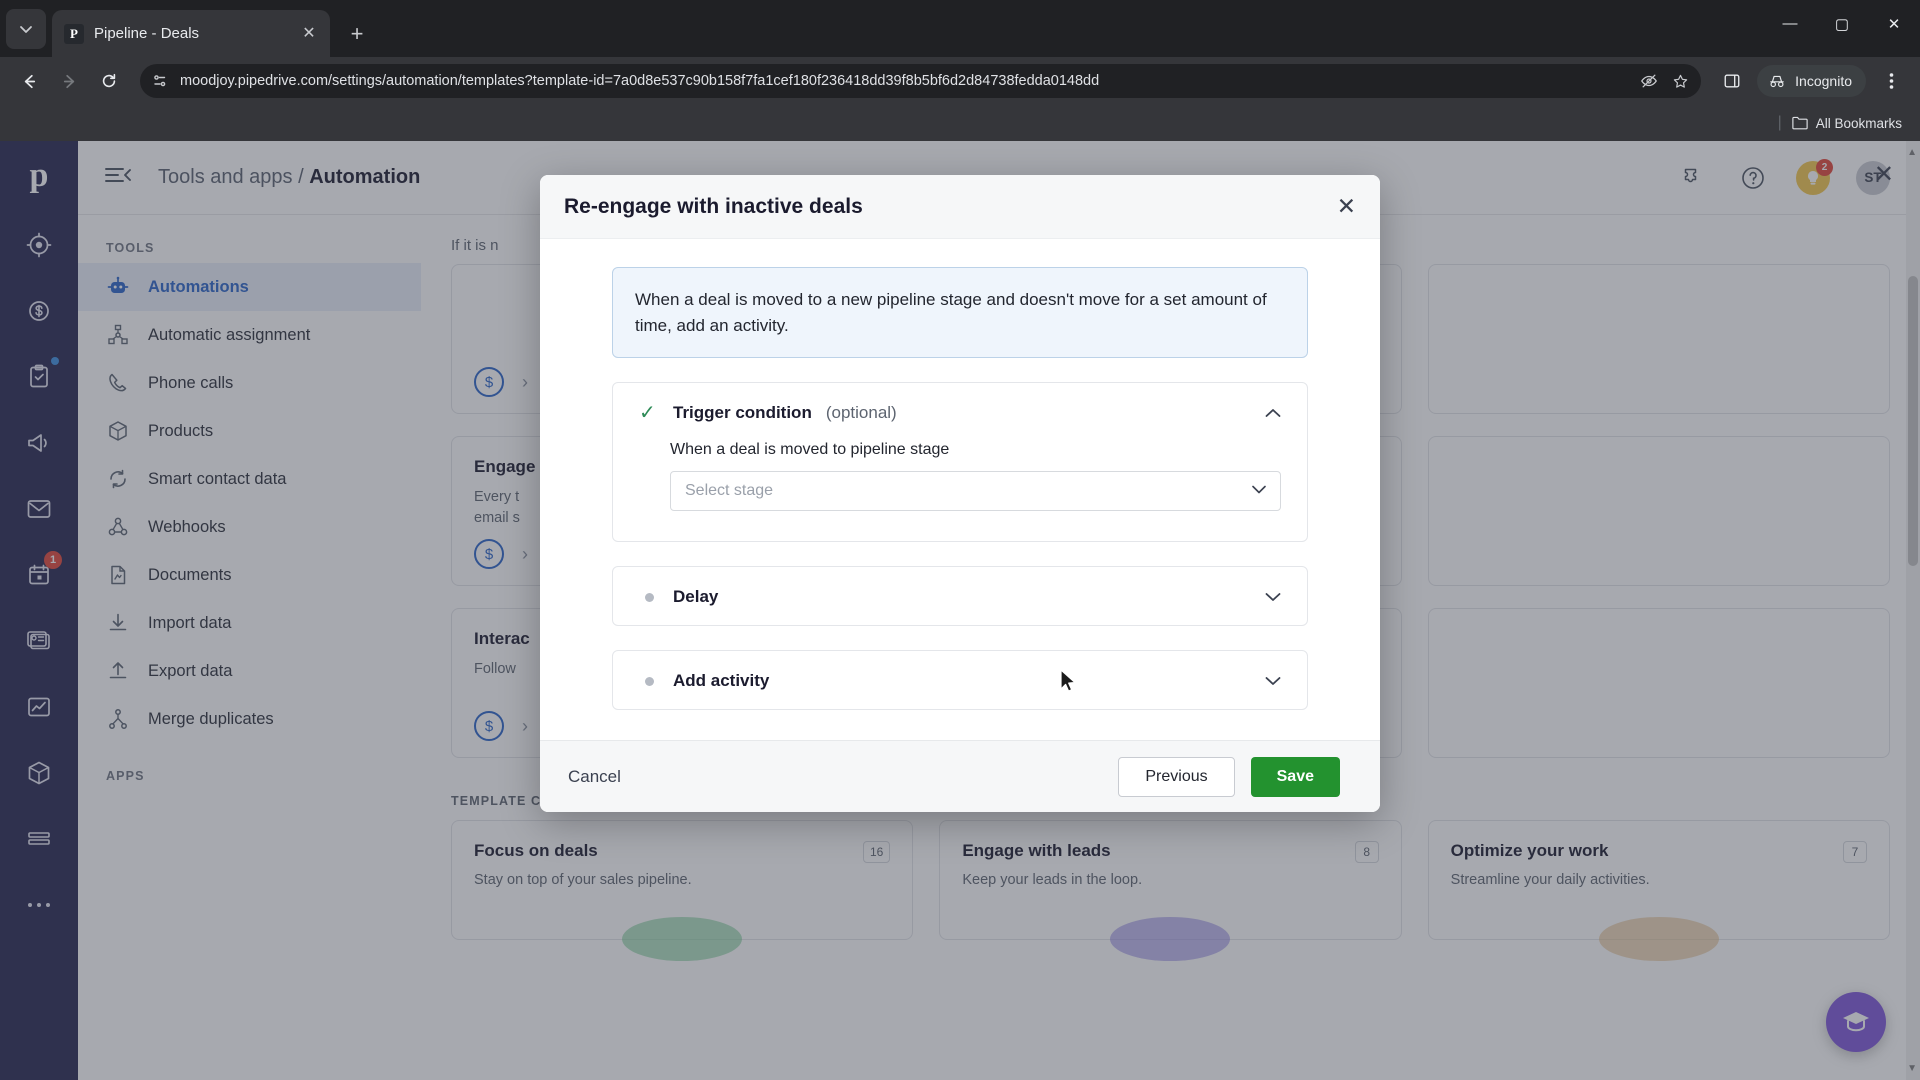  I want to click on close-window-button: ✕, so click(1894, 23).